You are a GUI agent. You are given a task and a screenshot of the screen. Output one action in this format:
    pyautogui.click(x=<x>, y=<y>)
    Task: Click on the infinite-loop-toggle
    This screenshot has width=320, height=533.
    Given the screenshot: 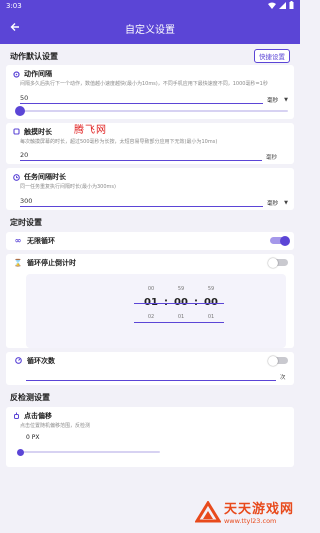 What is the action you would take?
    pyautogui.click(x=280, y=240)
    